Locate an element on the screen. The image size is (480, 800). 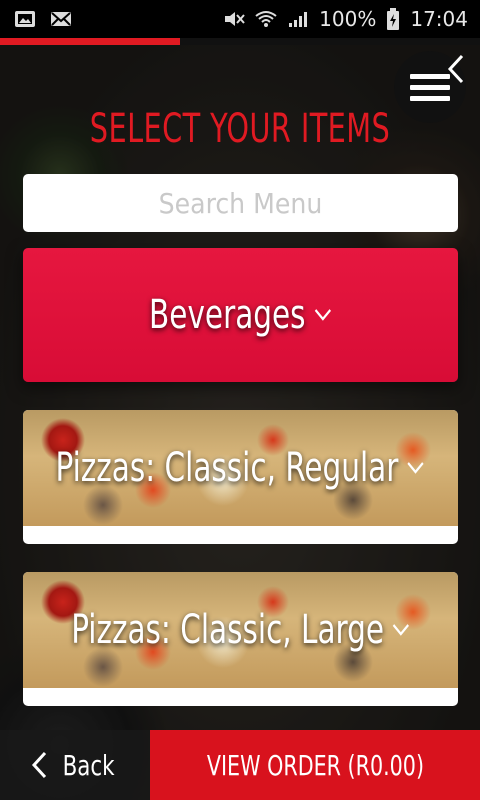
category-label: Beverages is located at coordinates (227, 315).